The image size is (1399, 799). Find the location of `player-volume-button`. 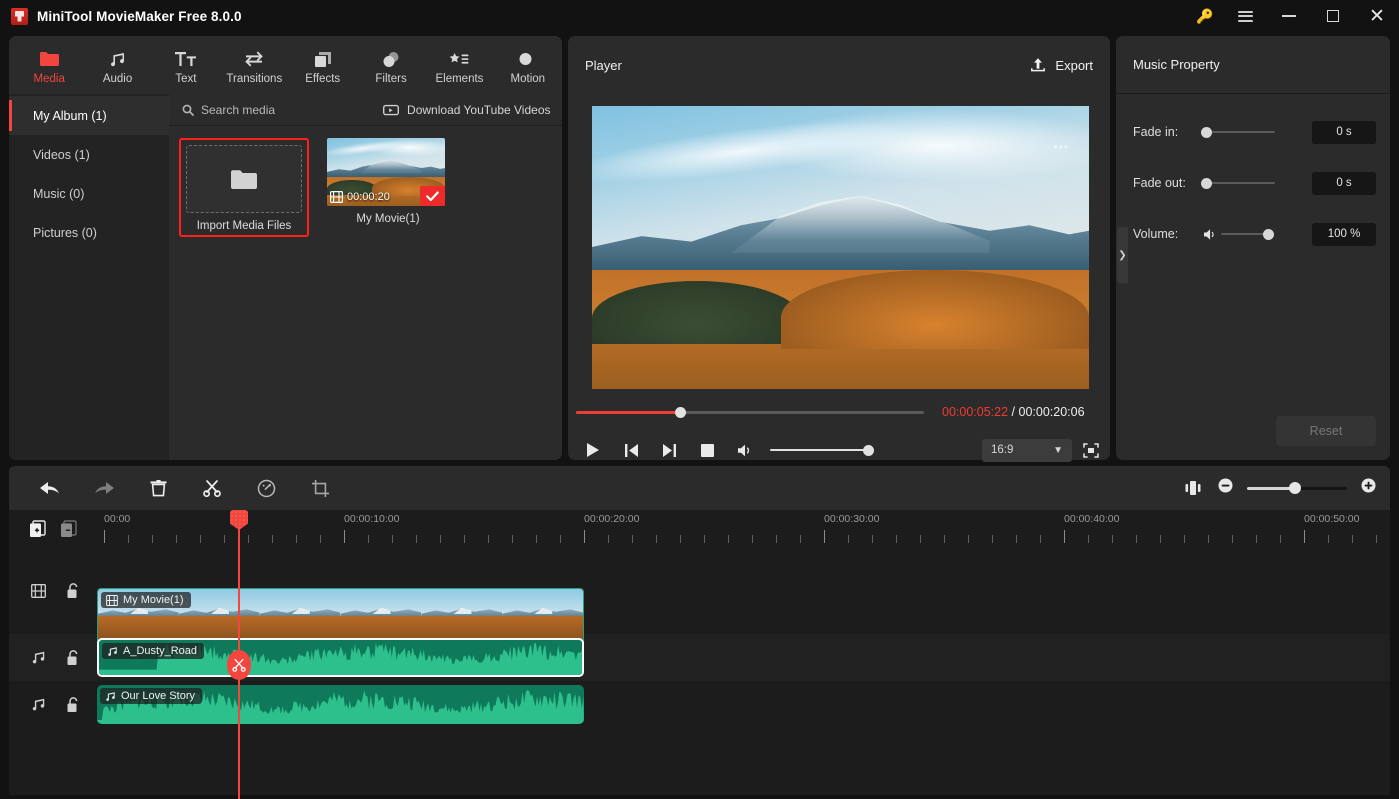

player-volume-button is located at coordinates (745, 450).